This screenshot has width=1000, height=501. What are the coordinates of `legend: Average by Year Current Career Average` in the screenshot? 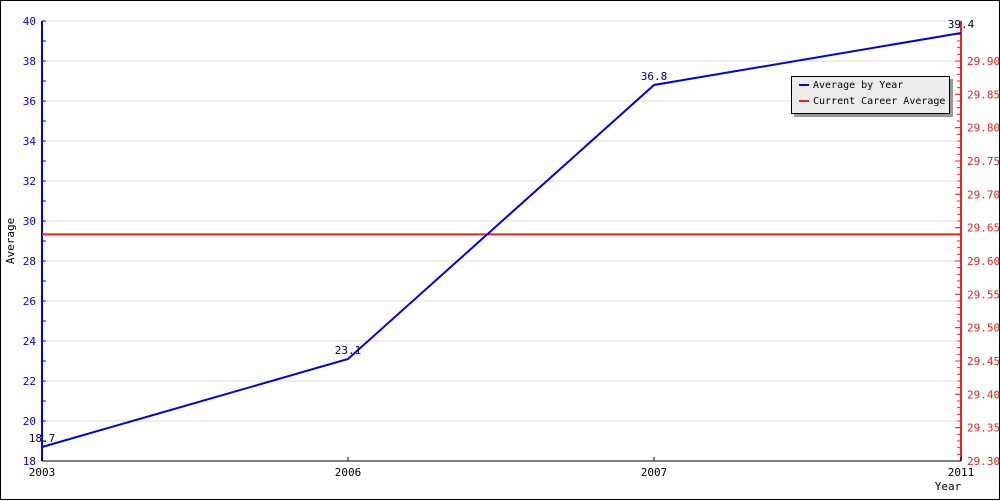 It's located at (870, 95).